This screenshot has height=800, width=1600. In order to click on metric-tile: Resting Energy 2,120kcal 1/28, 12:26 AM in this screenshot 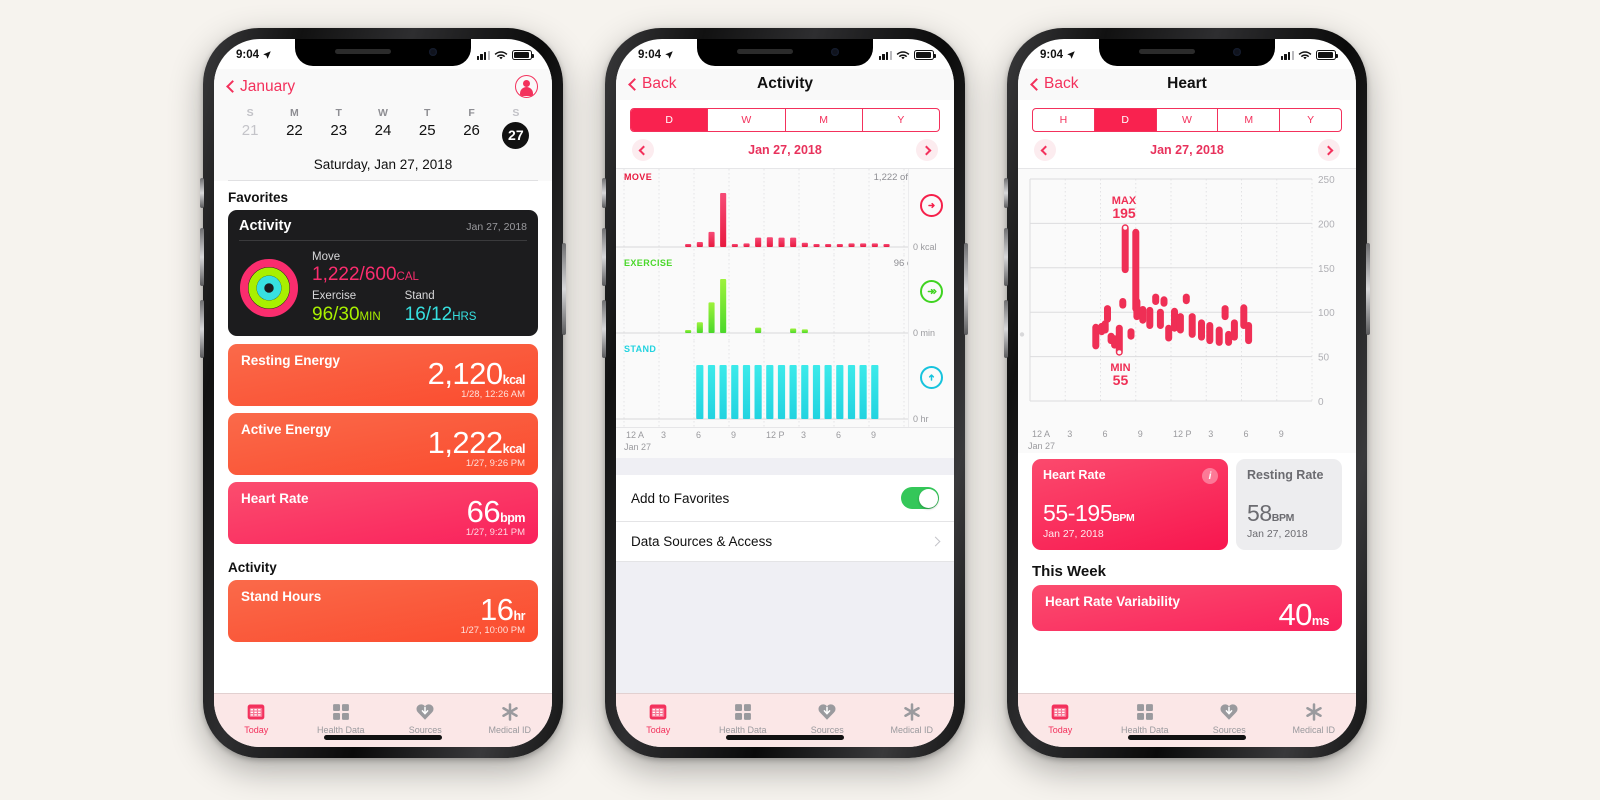, I will do `click(383, 375)`.